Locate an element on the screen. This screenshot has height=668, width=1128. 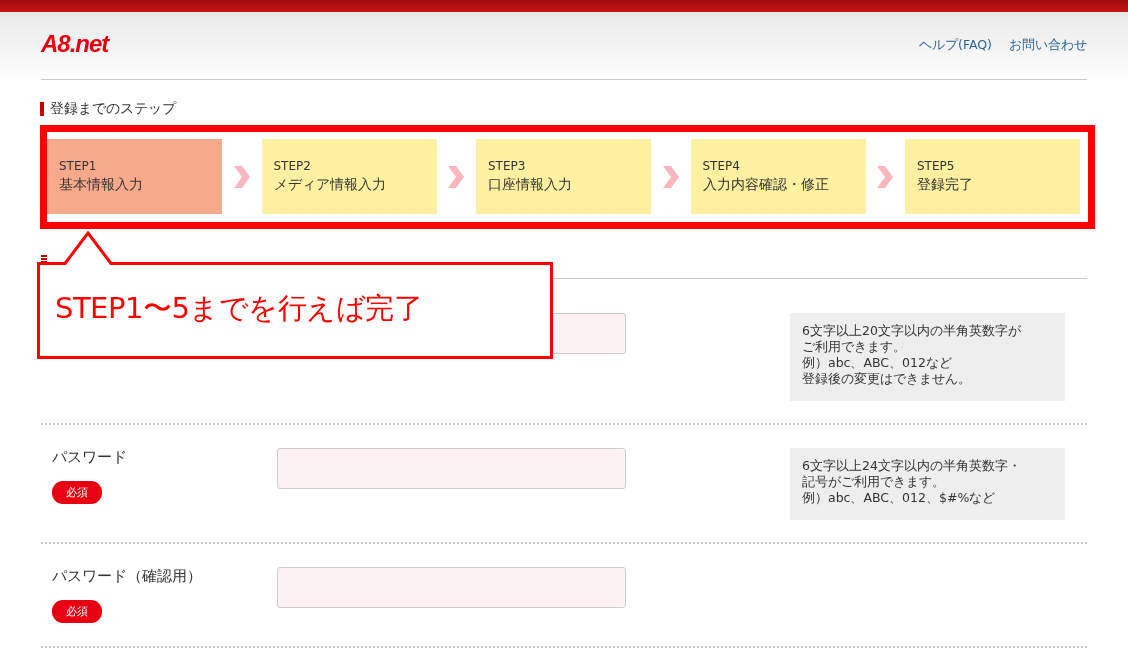
tooltip-text: STEP1〜5までを行えば完了 is located at coordinates (239, 308).